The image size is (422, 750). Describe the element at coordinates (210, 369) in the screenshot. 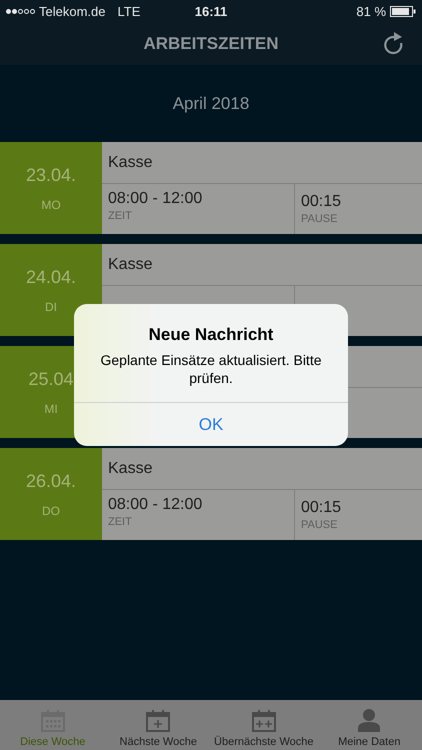

I see `alert-message: Geplante Einsätze aktualisiert. Bitte prüfen.` at that location.